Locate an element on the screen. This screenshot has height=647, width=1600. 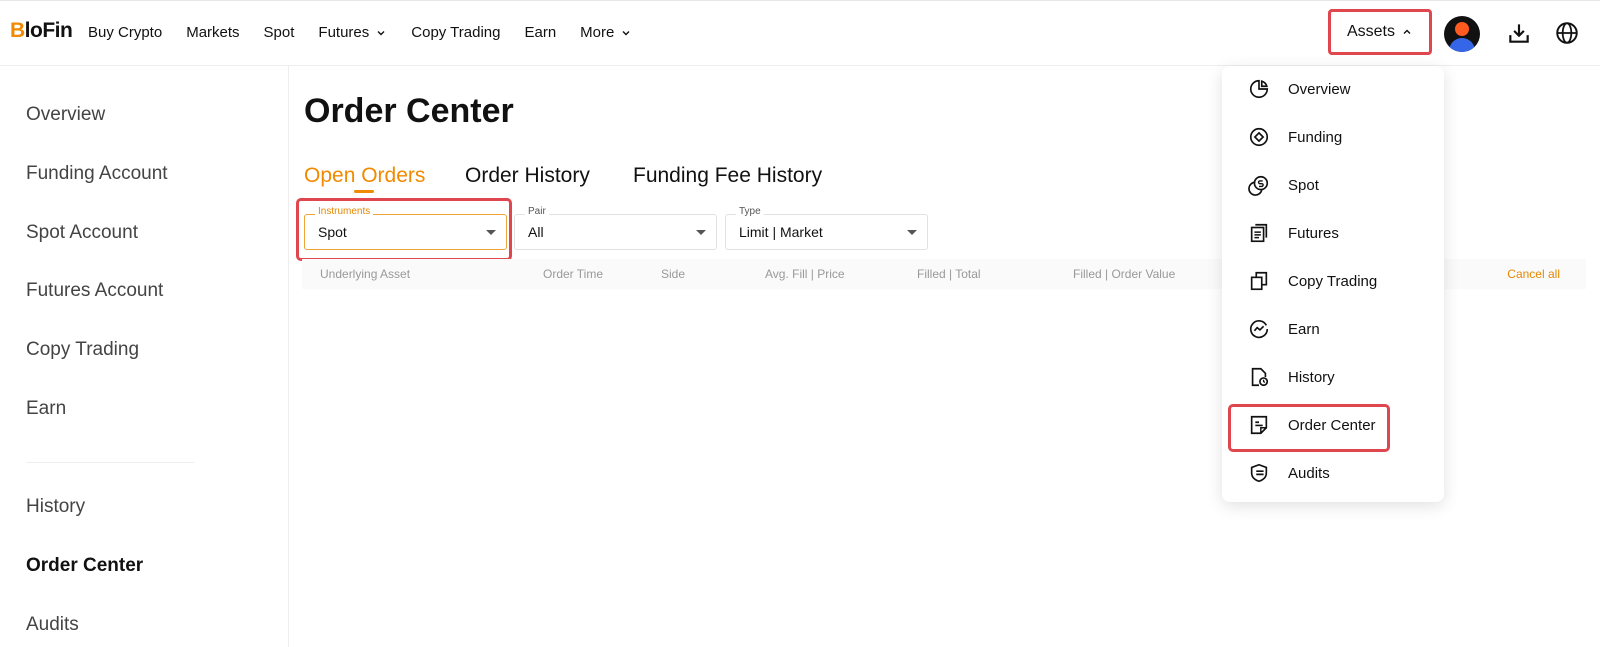
earn-icon is located at coordinates (1259, 329).